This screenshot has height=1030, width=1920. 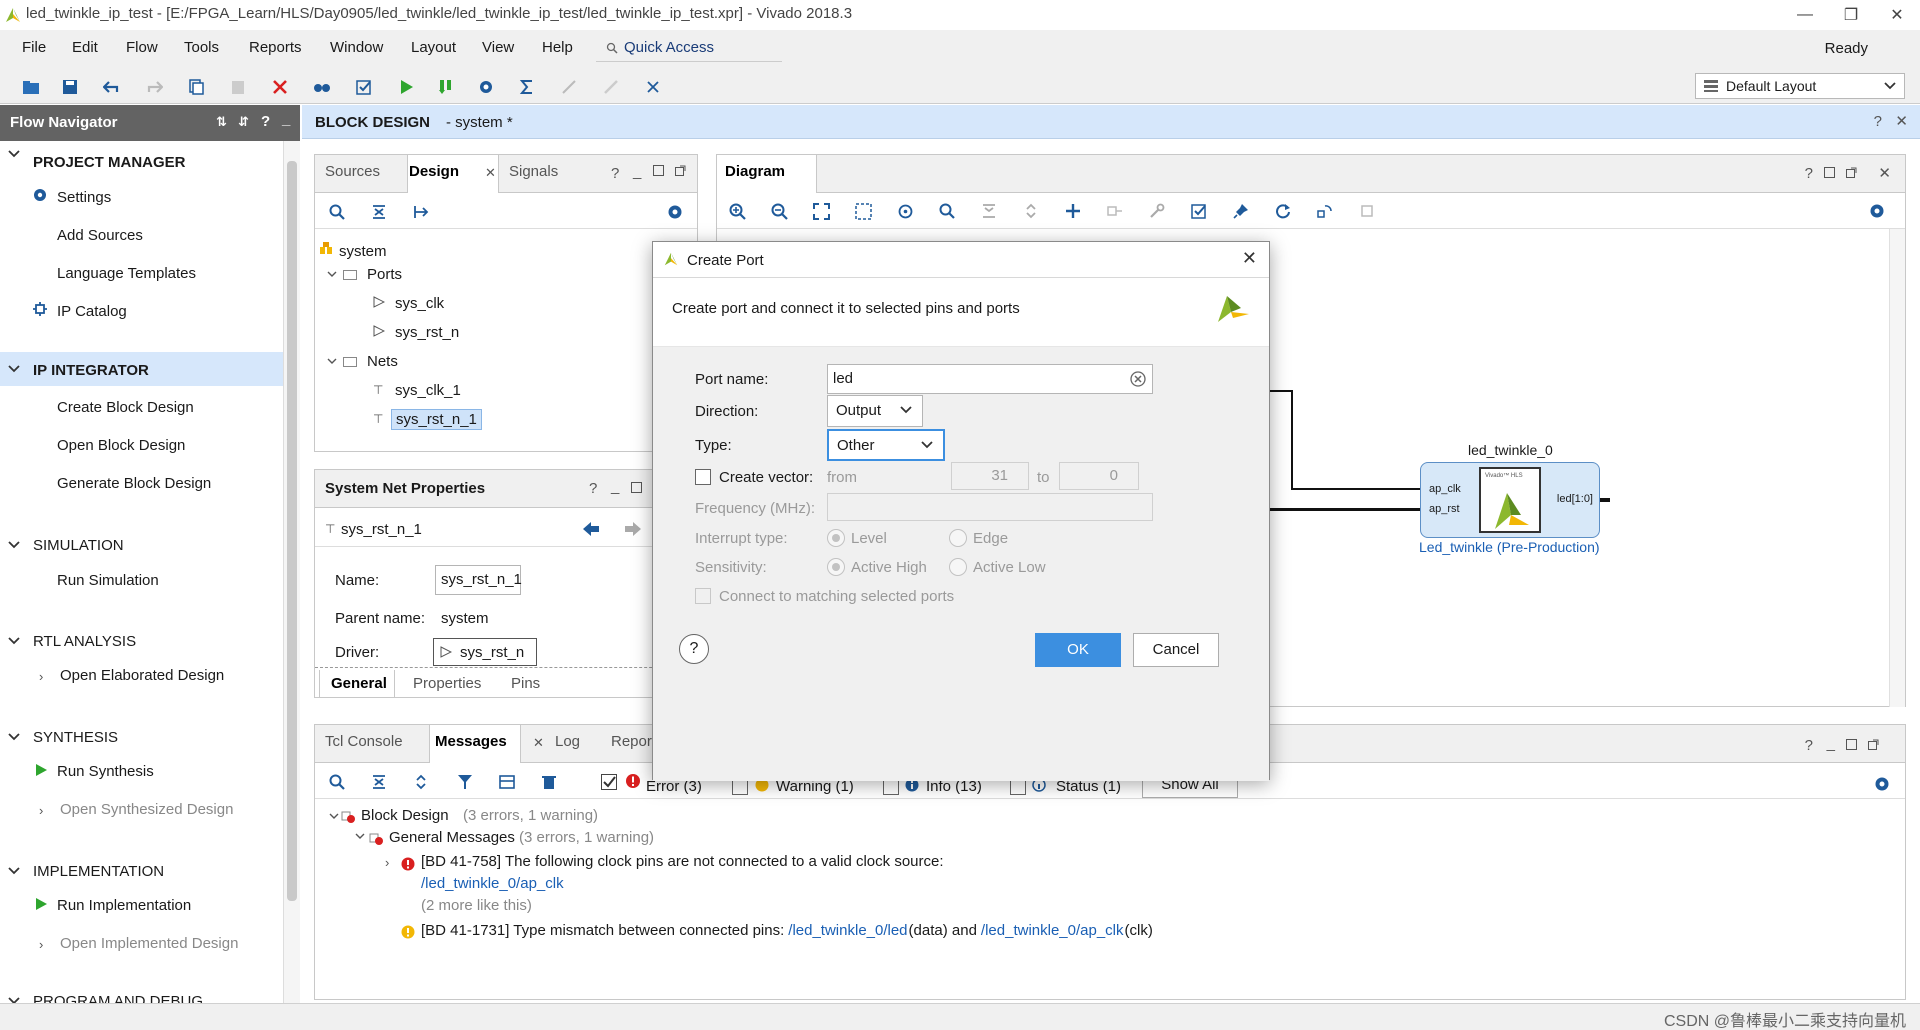 What do you see at coordinates (126, 273) in the screenshot?
I see `nav-language-templates: Language Templates` at bounding box center [126, 273].